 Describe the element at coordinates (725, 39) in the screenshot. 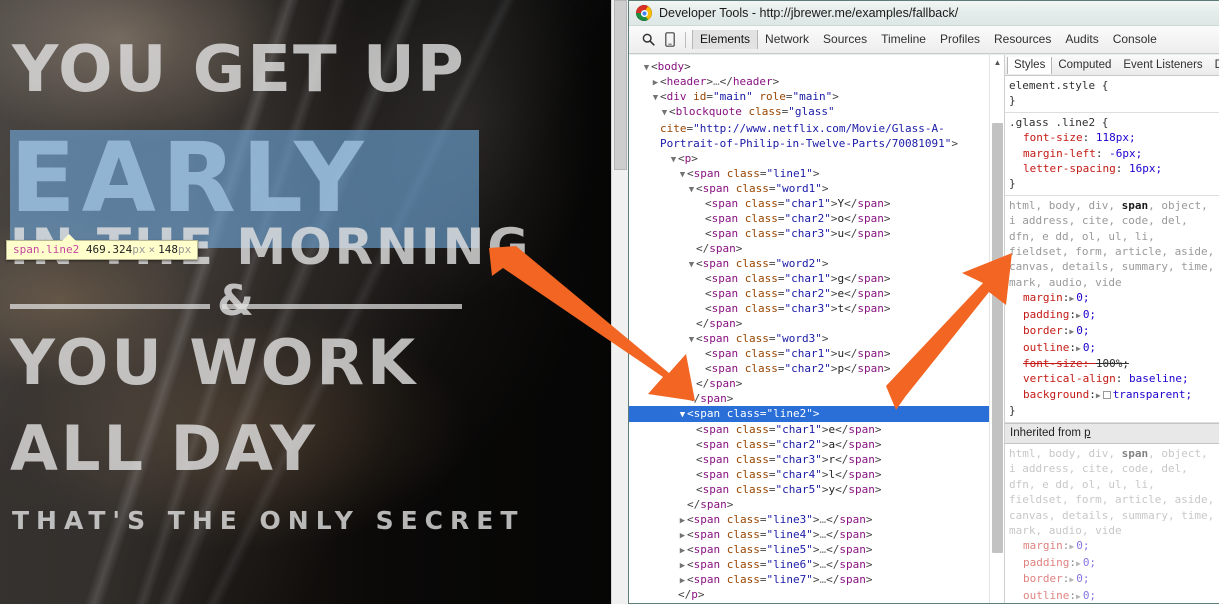

I see `tab-elements: Elements` at that location.